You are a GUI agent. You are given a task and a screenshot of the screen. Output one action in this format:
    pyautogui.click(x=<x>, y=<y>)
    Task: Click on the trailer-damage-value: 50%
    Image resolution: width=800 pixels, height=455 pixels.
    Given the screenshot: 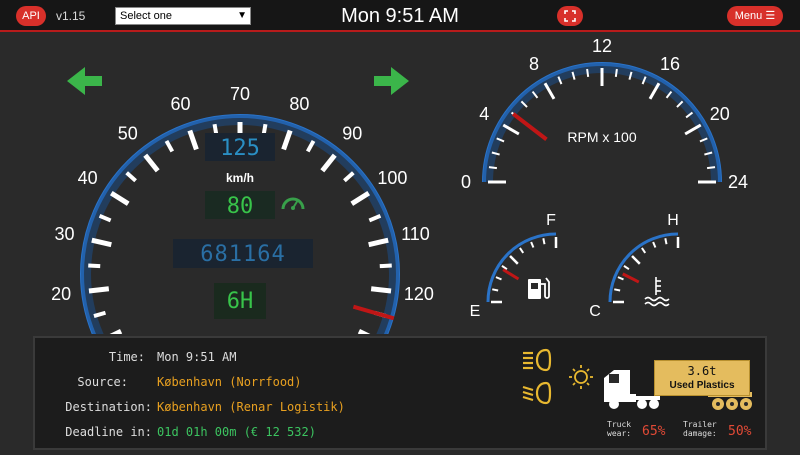 What is the action you would take?
    pyautogui.click(x=740, y=431)
    